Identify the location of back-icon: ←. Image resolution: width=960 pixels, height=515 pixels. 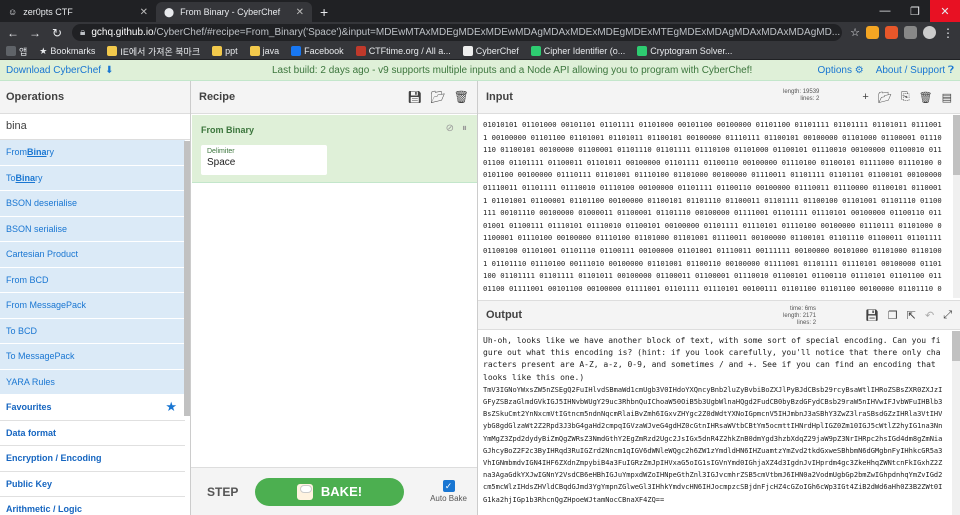
(13, 33).